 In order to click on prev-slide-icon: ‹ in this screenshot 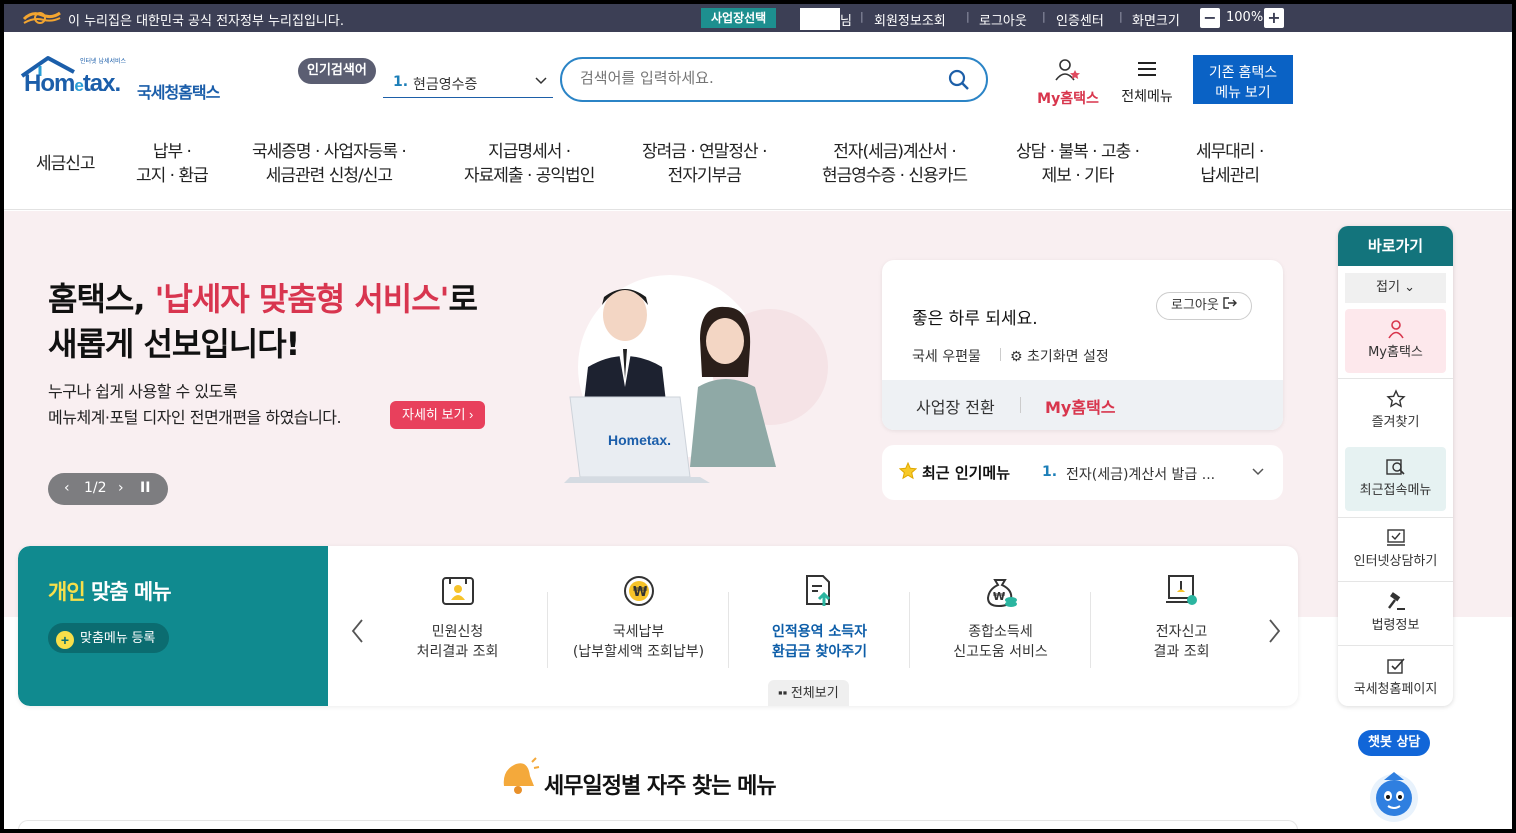, I will do `click(67, 488)`.